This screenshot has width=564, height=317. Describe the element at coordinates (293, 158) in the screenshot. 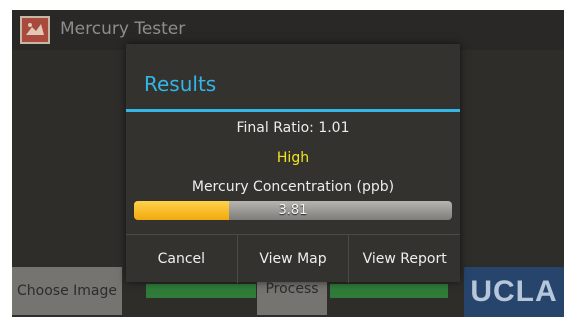

I see `mercury-level-text: High` at that location.